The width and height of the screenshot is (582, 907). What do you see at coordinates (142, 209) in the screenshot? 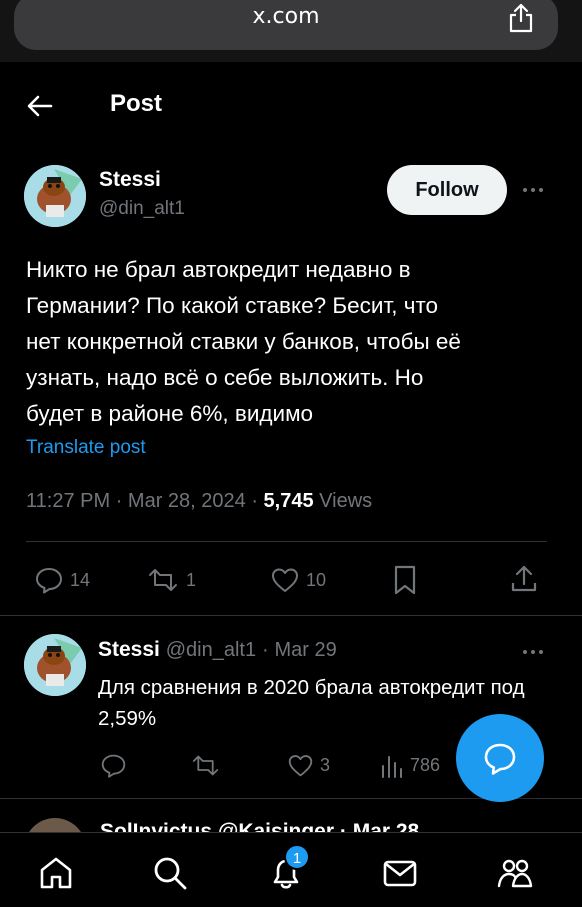
I see `author-handle: @din_alt1` at bounding box center [142, 209].